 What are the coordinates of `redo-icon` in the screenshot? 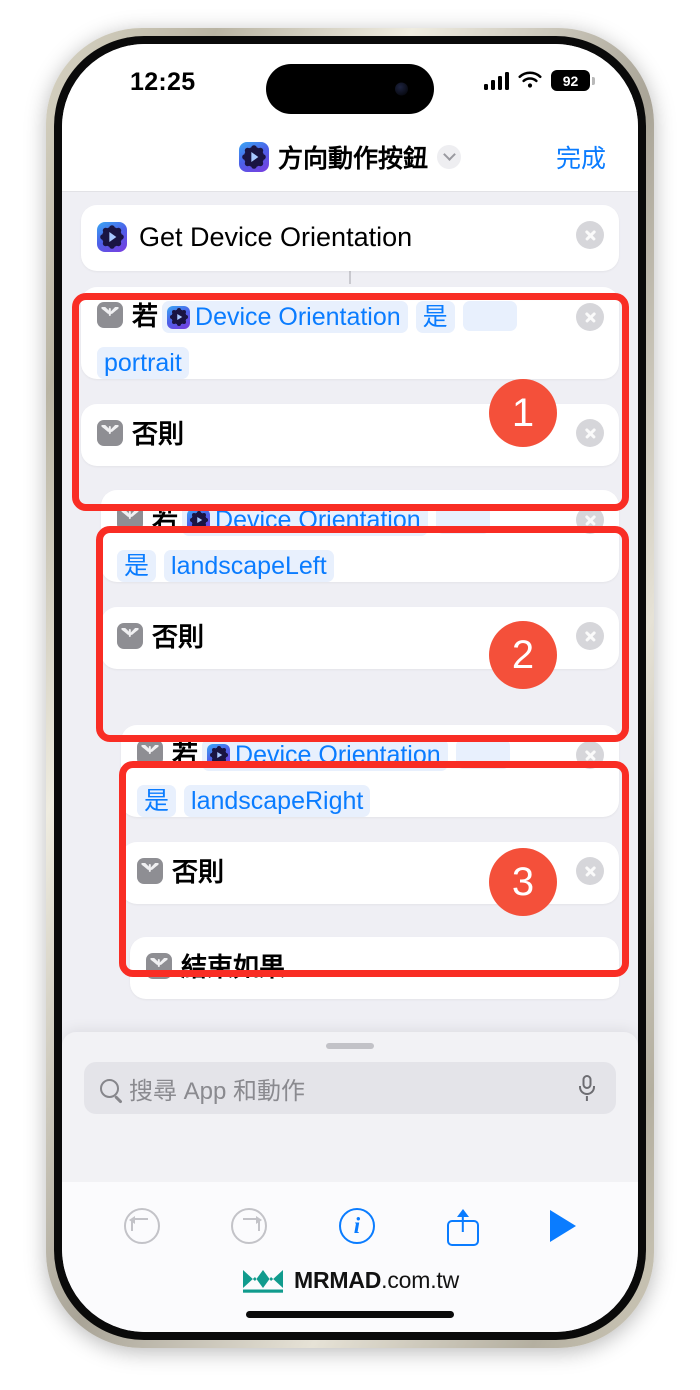 It's located at (249, 1226).